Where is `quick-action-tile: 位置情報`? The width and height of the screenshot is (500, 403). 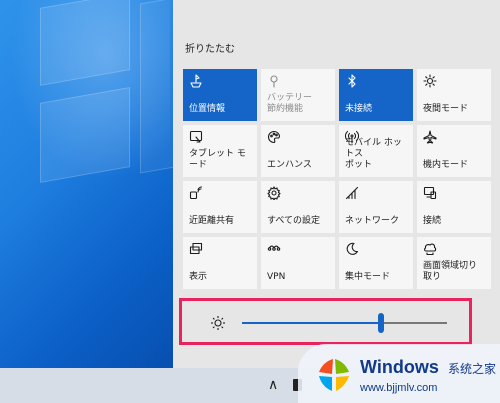 quick-action-tile: 位置情報 is located at coordinates (220, 95).